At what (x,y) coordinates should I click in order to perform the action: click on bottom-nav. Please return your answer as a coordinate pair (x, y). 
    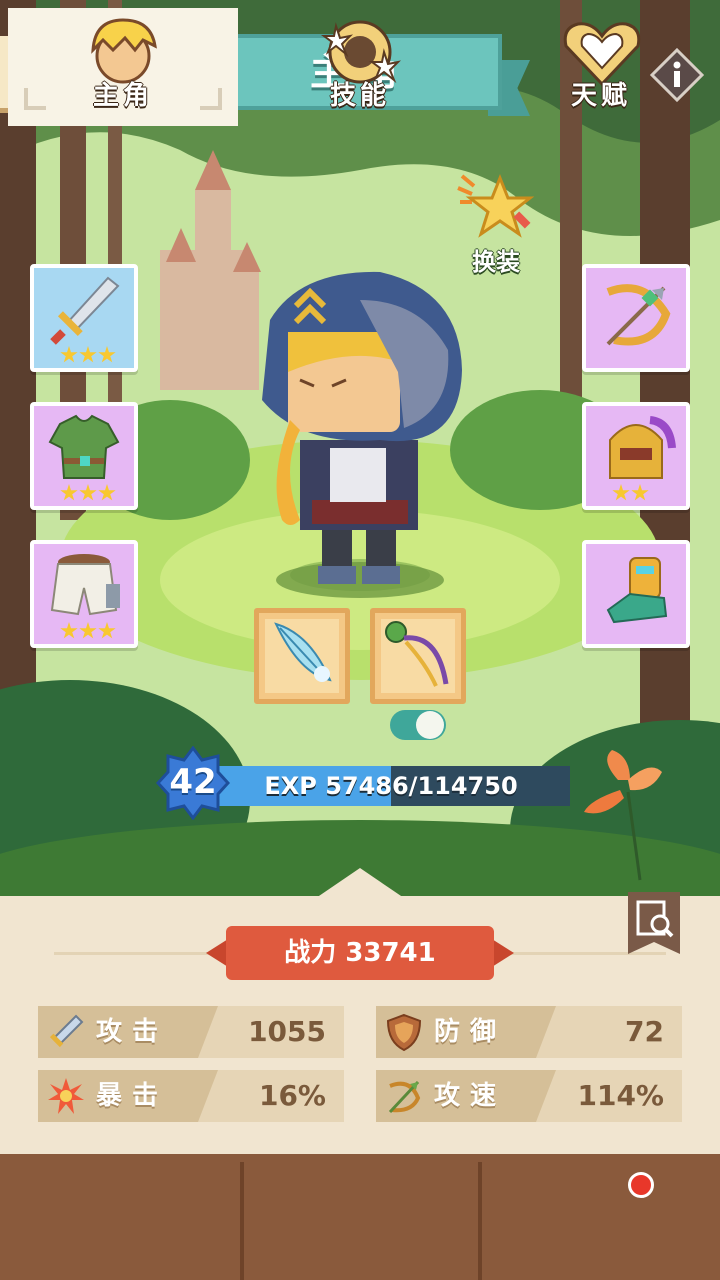
    Looking at the image, I should click on (360, 1217).